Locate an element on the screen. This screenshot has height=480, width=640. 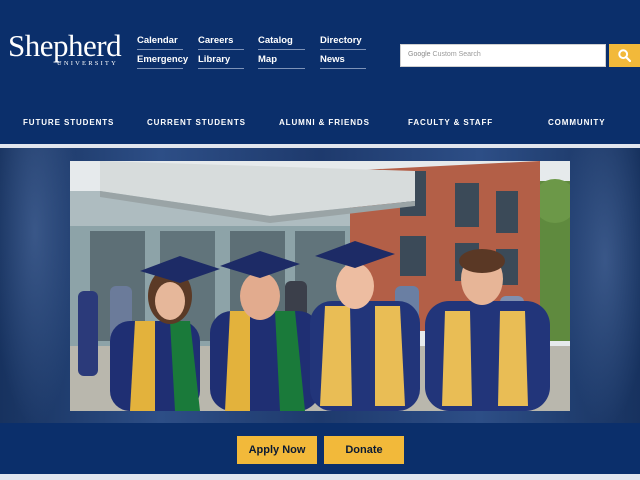
search-button is located at coordinates (624, 55).